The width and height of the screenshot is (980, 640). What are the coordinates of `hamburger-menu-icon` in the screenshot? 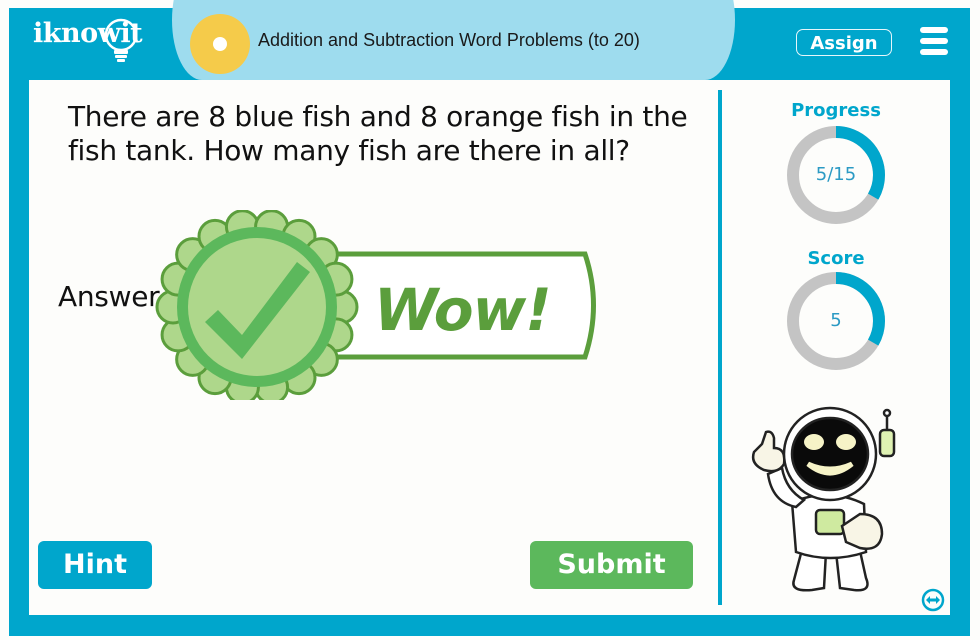 It's located at (934, 41).